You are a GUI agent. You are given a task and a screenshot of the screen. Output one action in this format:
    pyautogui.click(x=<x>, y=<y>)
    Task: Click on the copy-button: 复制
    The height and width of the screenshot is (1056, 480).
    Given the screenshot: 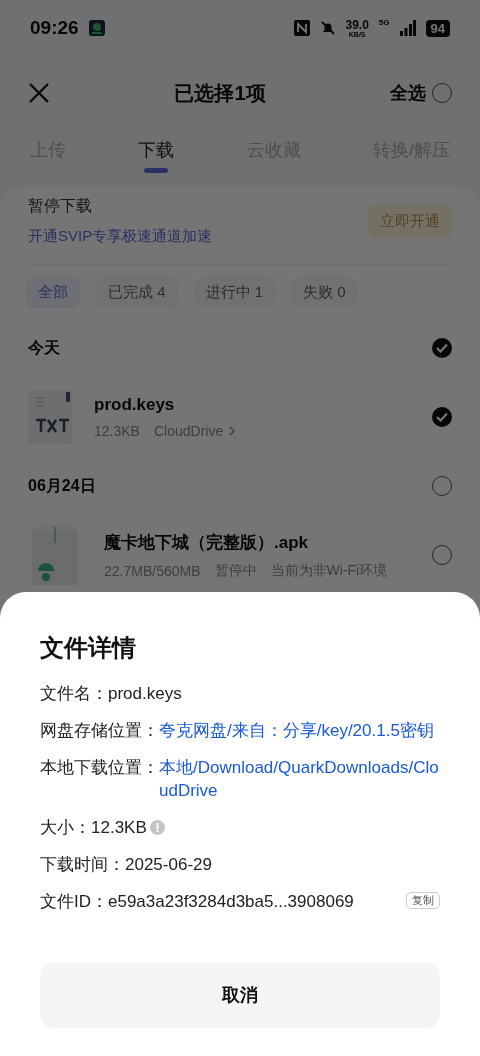 What is the action you would take?
    pyautogui.click(x=423, y=900)
    